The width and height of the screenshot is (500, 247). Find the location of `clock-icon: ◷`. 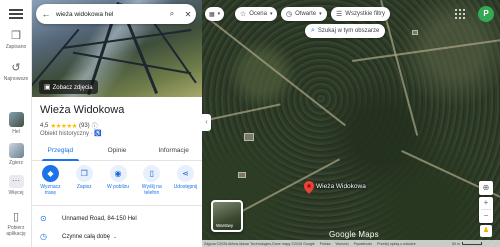

clock-icon: ◷ is located at coordinates (289, 14).